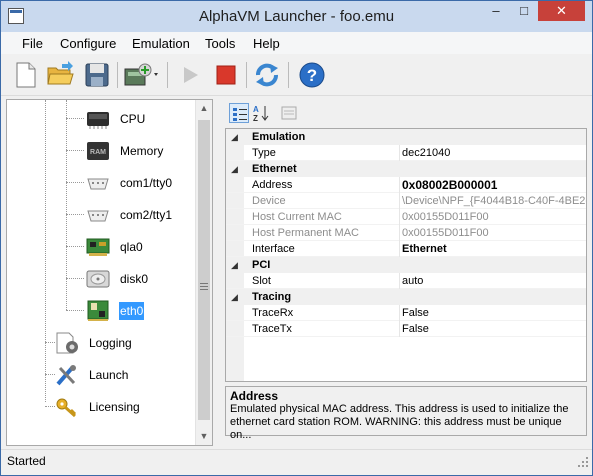  Describe the element at coordinates (406, 233) in the screenshot. I see `property-row: Host Permanent MAC 0x00155D011F00` at that location.